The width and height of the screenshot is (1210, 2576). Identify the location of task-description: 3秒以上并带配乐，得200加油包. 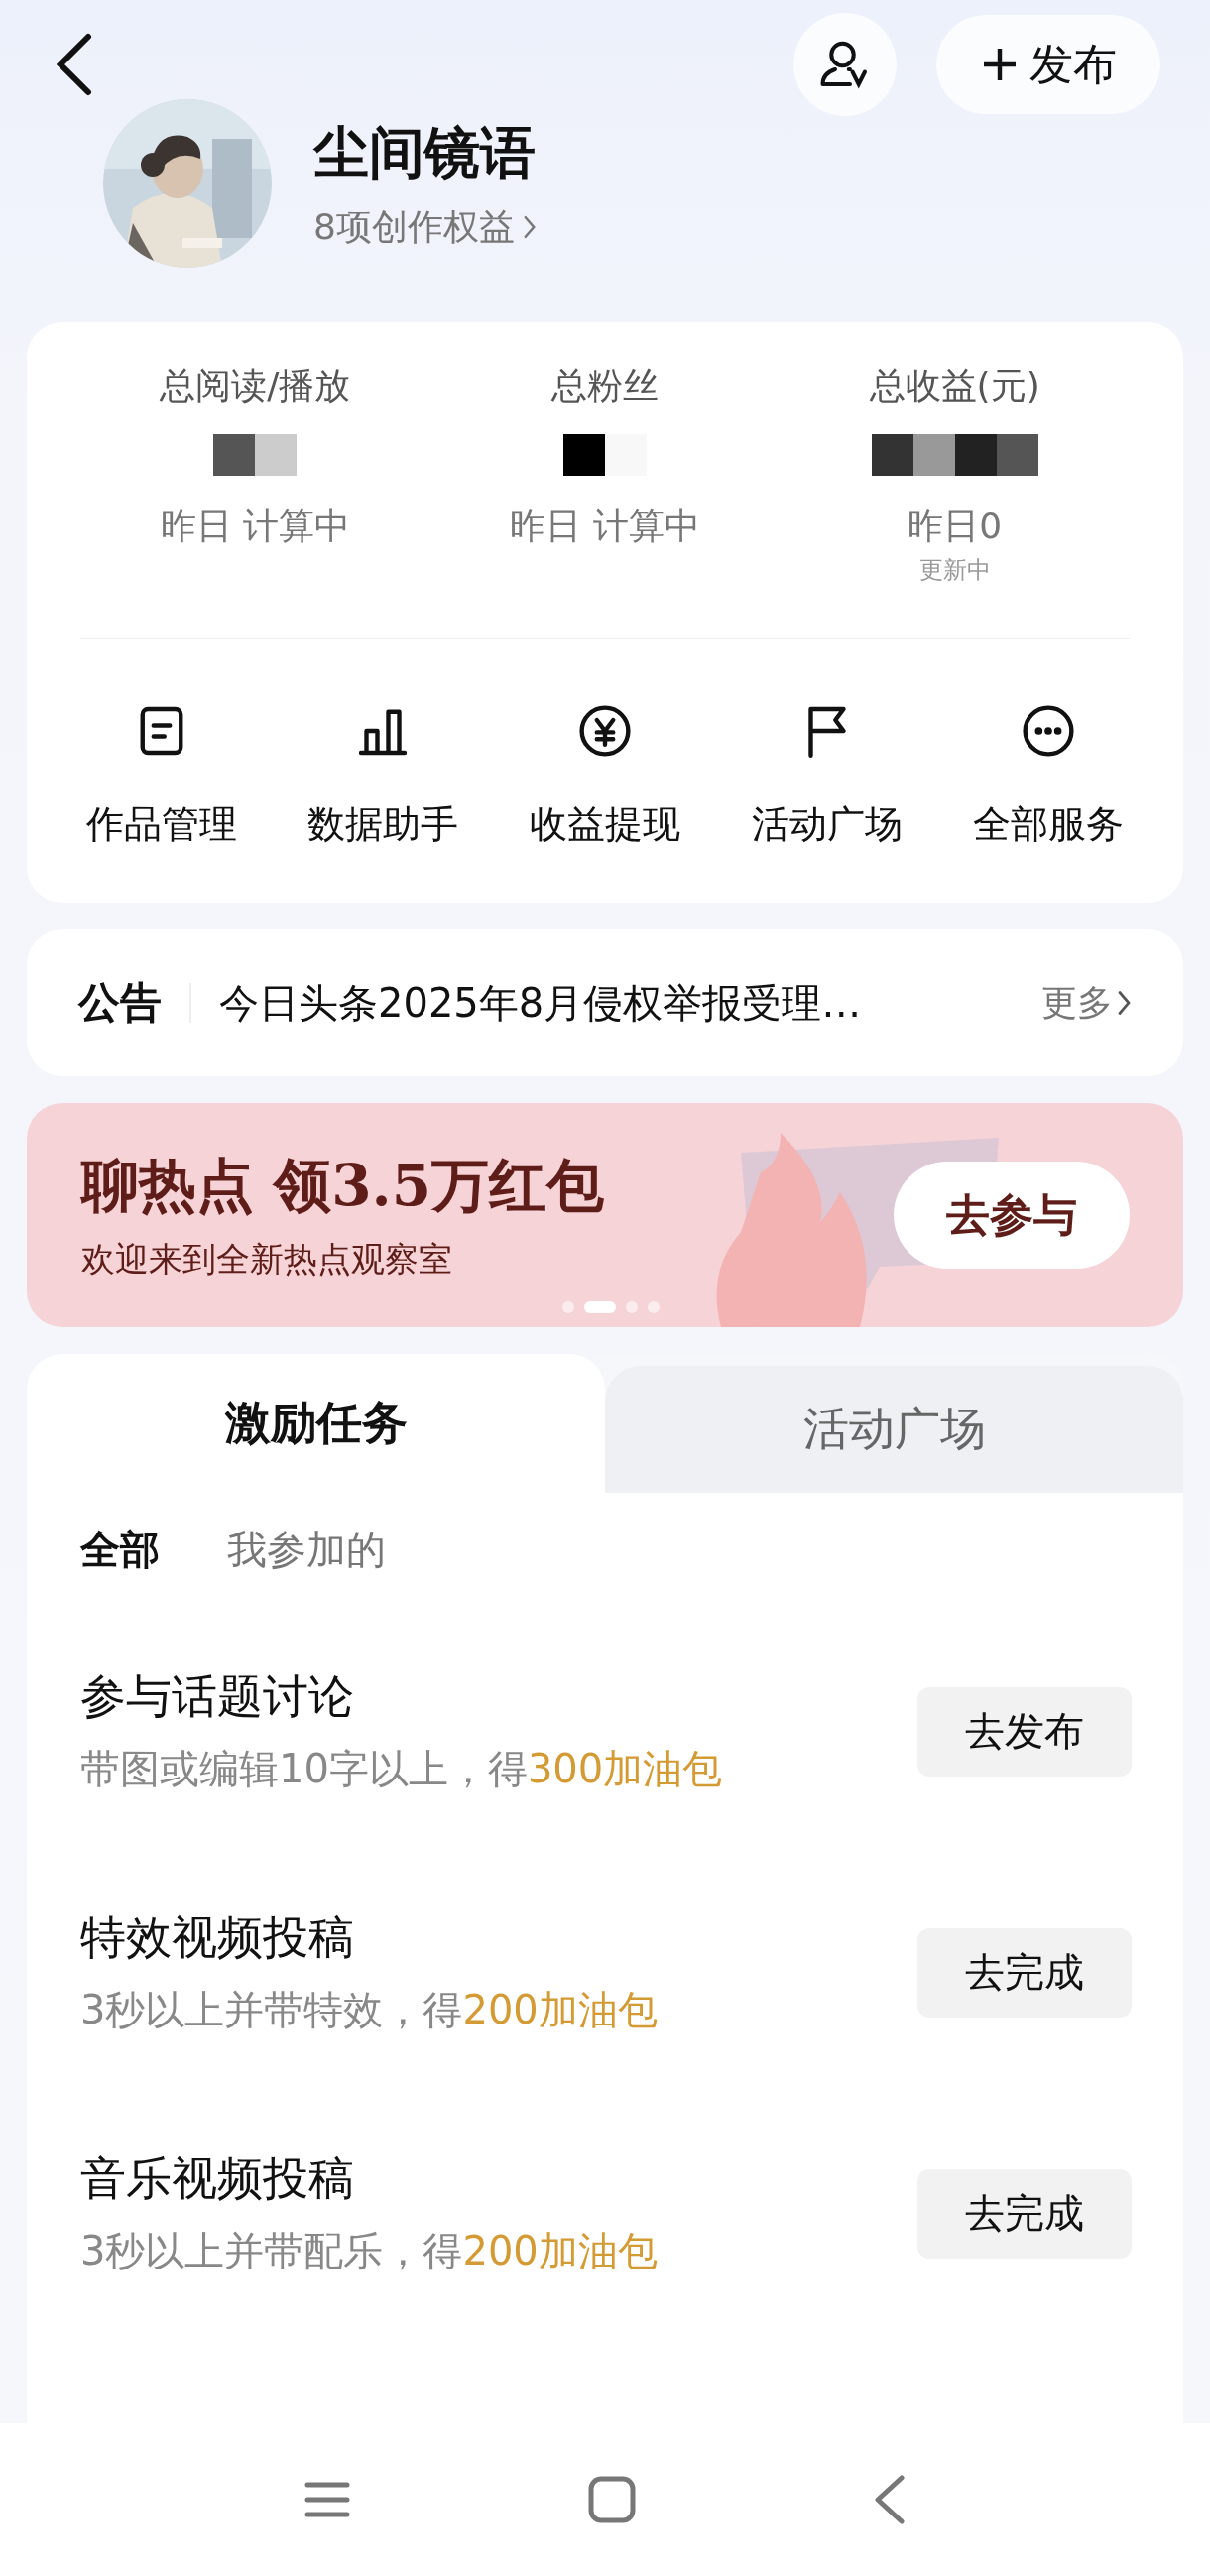
(369, 2251).